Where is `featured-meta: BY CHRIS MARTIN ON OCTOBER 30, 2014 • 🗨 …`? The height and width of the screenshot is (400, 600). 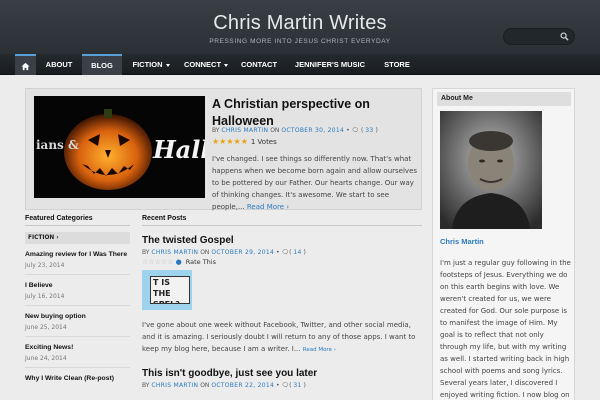 featured-meta: BY CHRIS MARTIN ON OCTOBER 30, 2014 • 🗨 … is located at coordinates (295, 130).